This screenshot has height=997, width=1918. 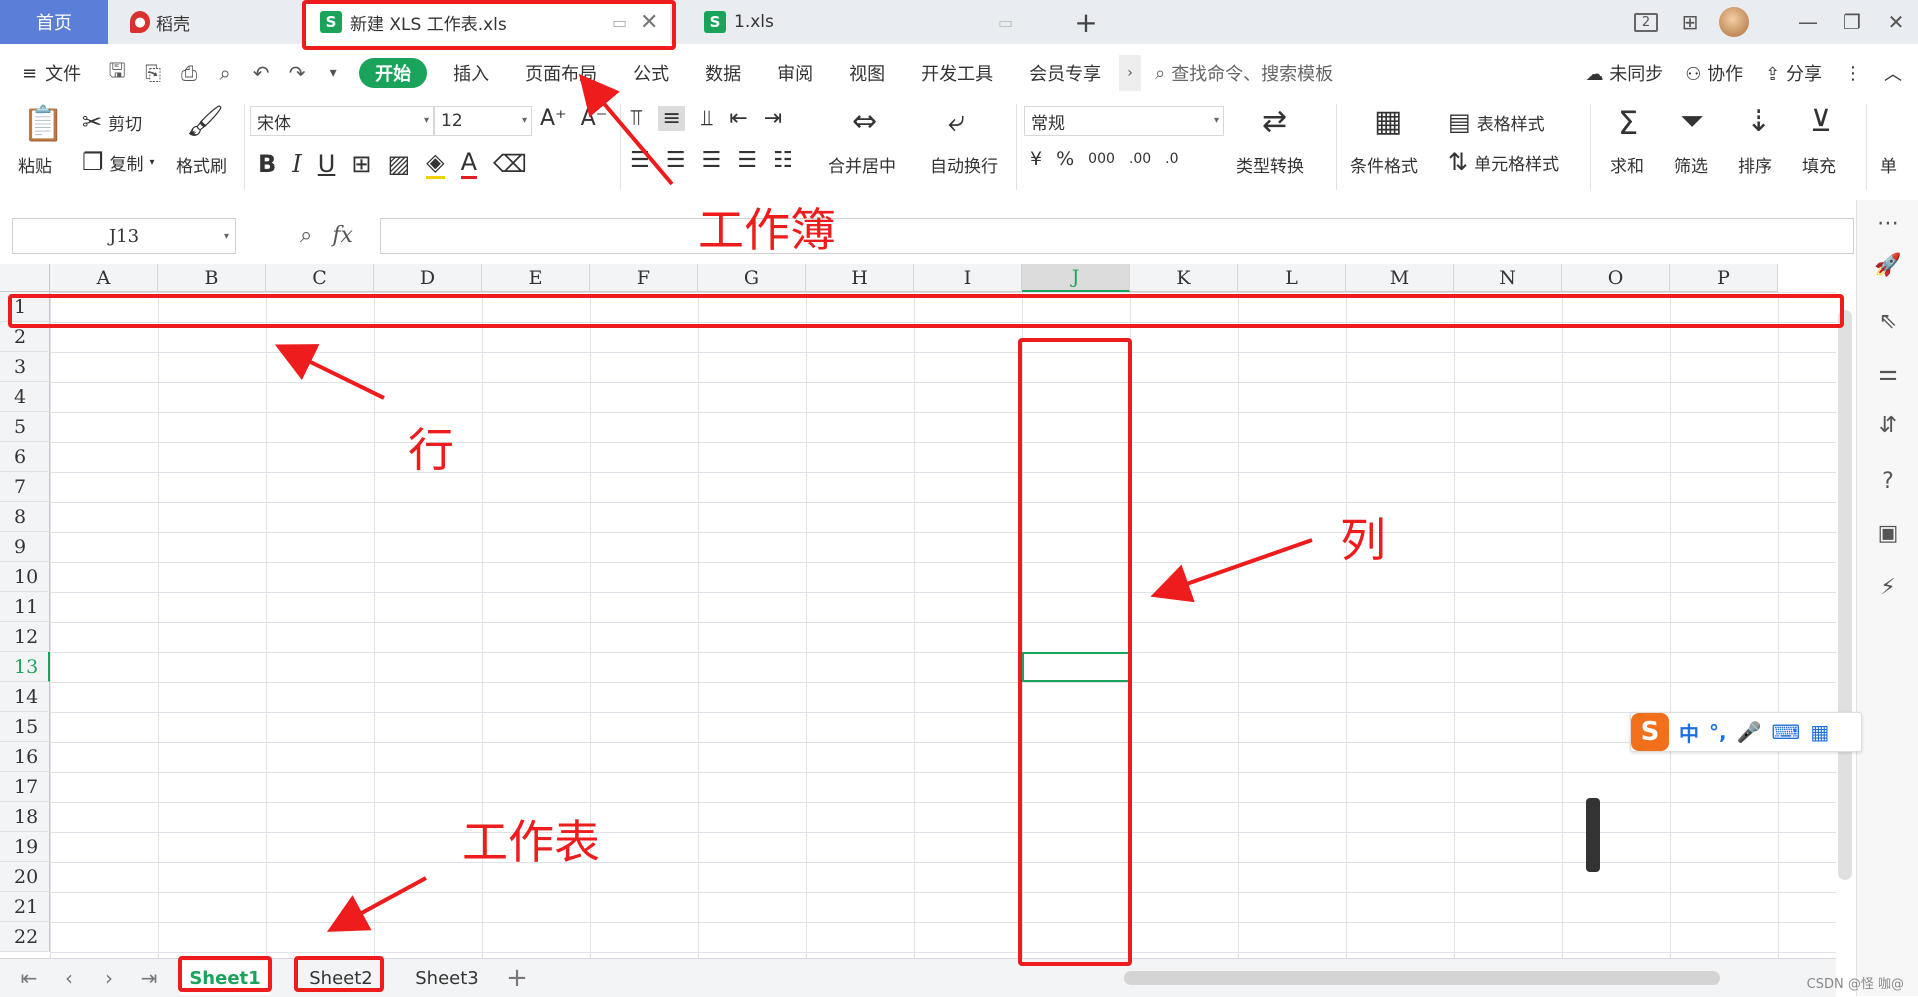 I want to click on print-icon: ⎙, so click(x=189, y=73).